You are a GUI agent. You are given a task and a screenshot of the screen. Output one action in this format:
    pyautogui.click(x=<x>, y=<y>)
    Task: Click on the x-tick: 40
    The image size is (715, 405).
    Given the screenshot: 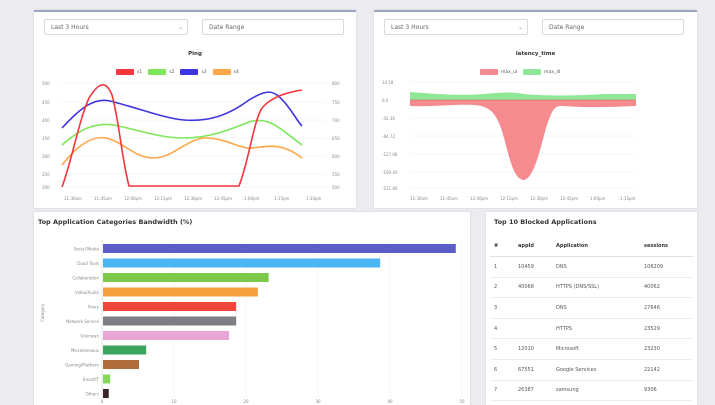 What is the action you would take?
    pyautogui.click(x=390, y=401)
    